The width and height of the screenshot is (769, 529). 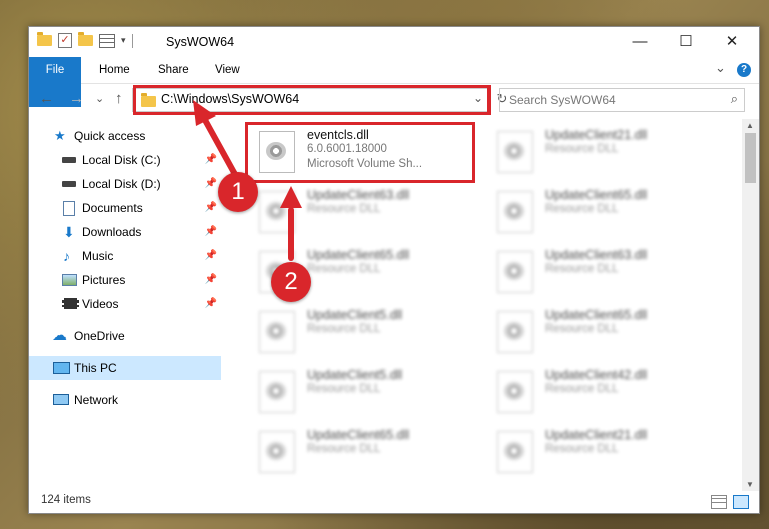 What do you see at coordinates (622, 100) in the screenshot?
I see `search-input: Search SysWOW64 ⌕` at bounding box center [622, 100].